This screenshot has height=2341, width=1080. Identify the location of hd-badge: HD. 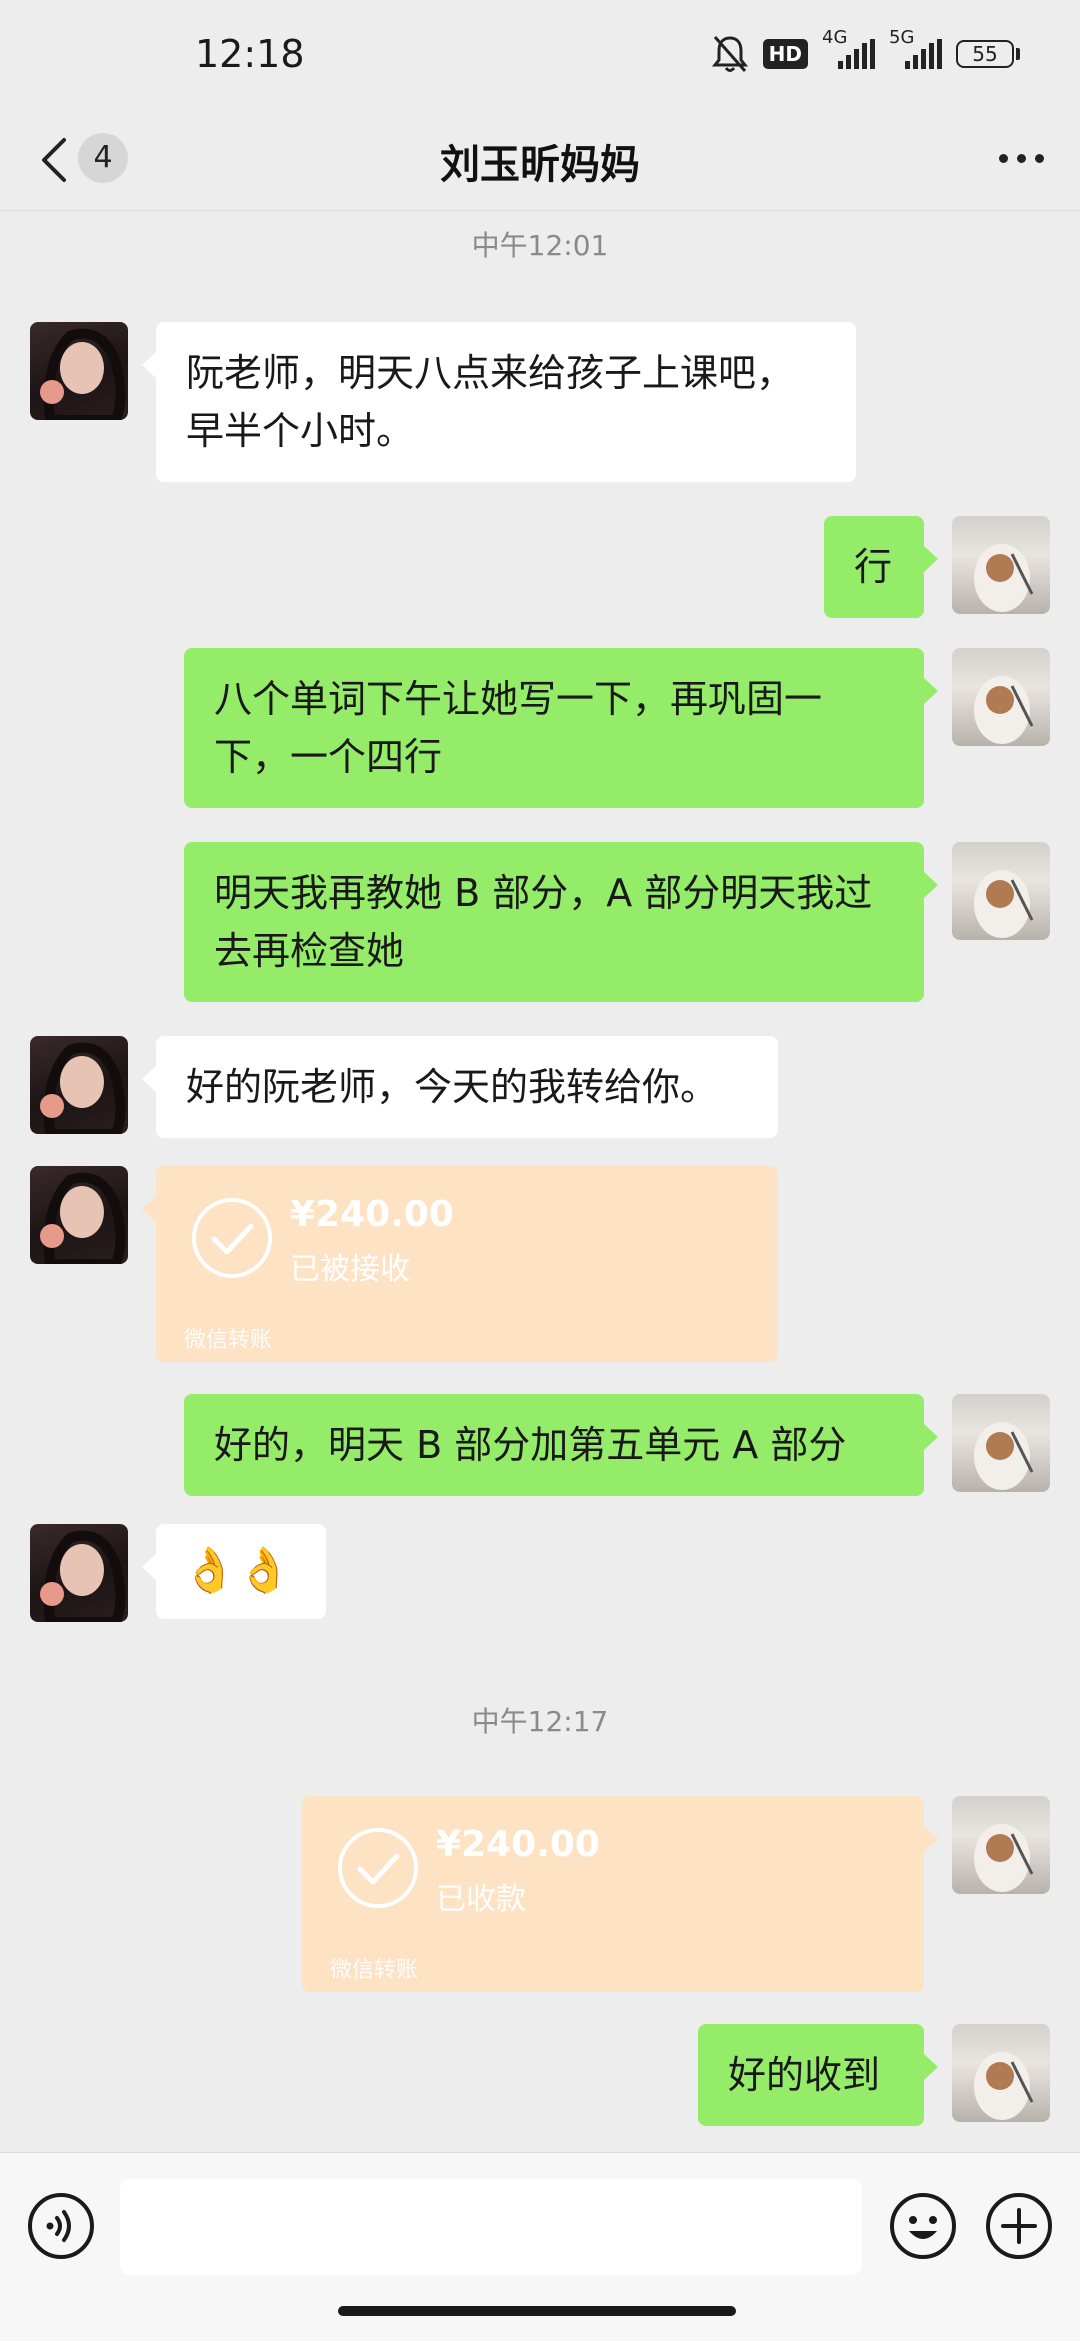
(785, 54).